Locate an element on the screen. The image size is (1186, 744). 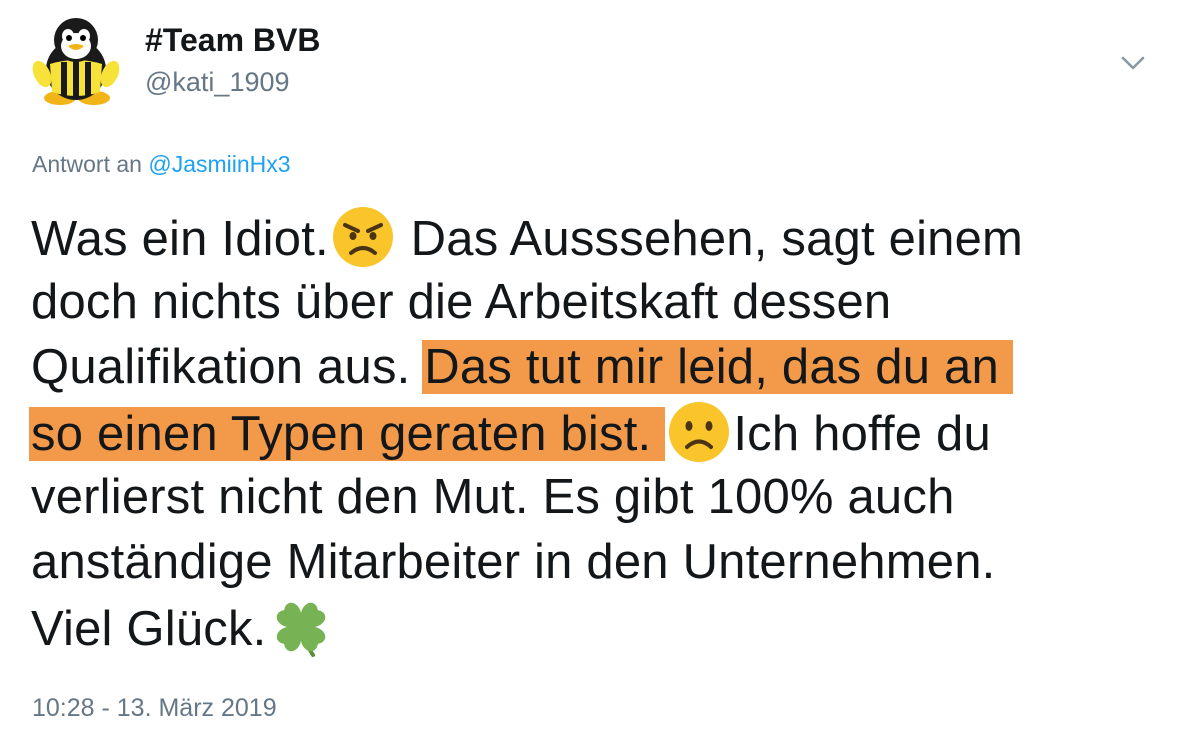
reply-prefix: Antwort an is located at coordinates (87, 164).